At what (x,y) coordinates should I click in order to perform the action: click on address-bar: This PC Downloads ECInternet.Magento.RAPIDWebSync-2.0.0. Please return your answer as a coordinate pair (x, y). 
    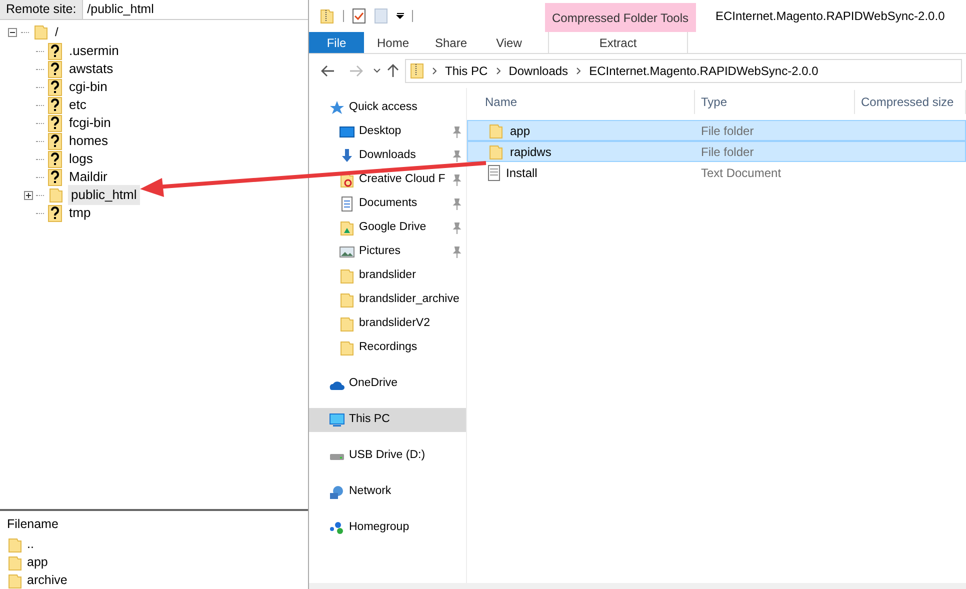
    Looking at the image, I should click on (683, 71).